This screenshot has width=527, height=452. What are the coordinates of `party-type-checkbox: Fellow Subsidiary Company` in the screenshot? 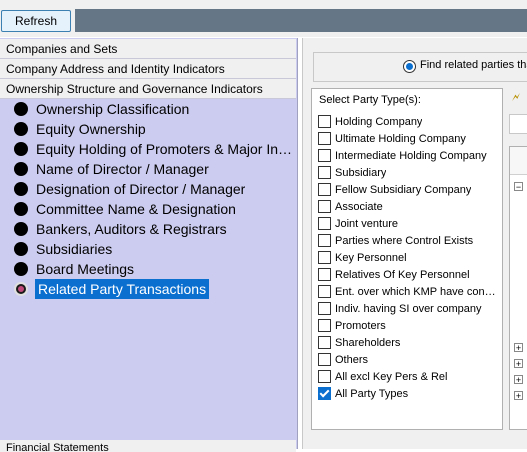 It's located at (408, 191).